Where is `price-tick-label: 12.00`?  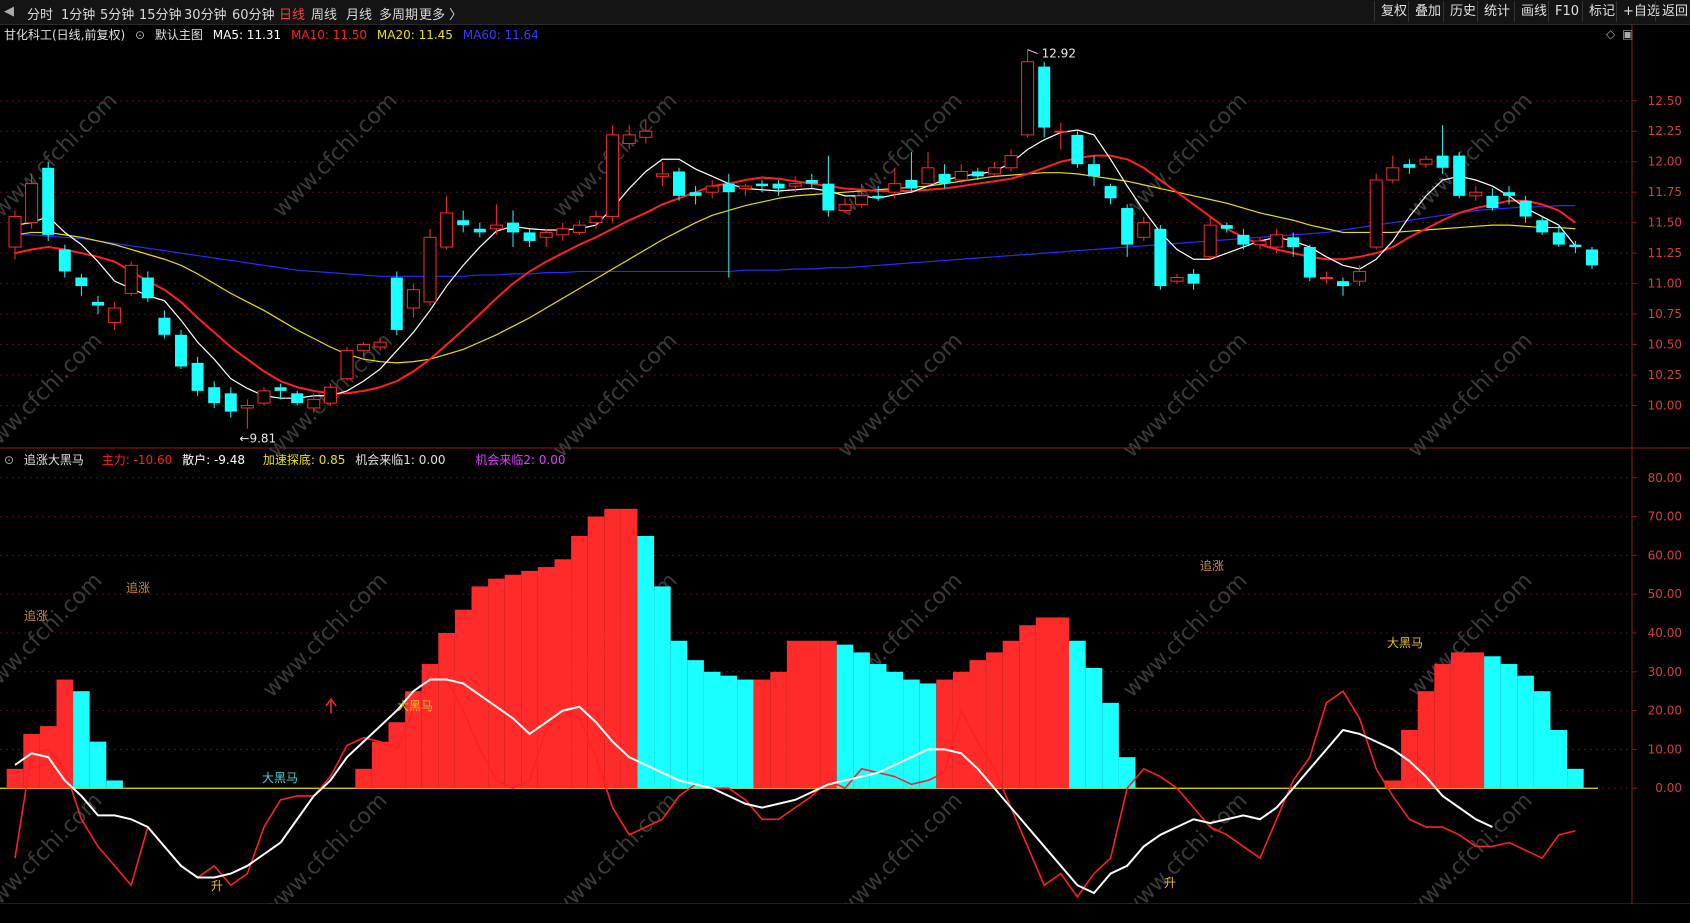 price-tick-label: 12.00 is located at coordinates (1665, 162).